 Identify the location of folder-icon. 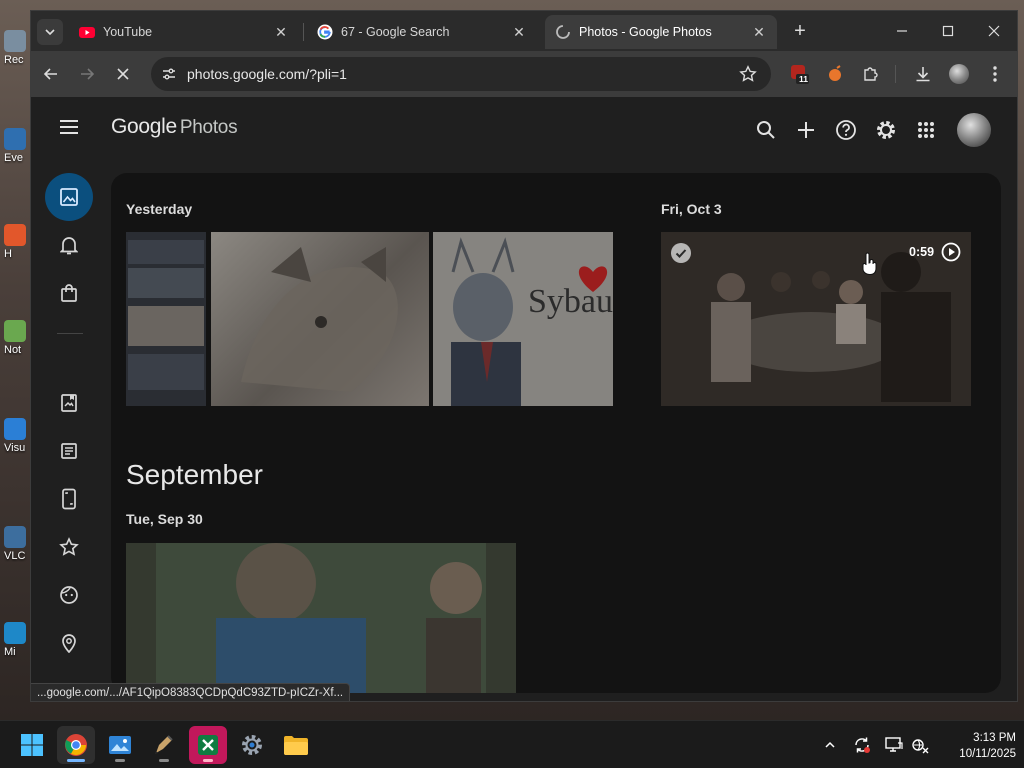
(296, 745).